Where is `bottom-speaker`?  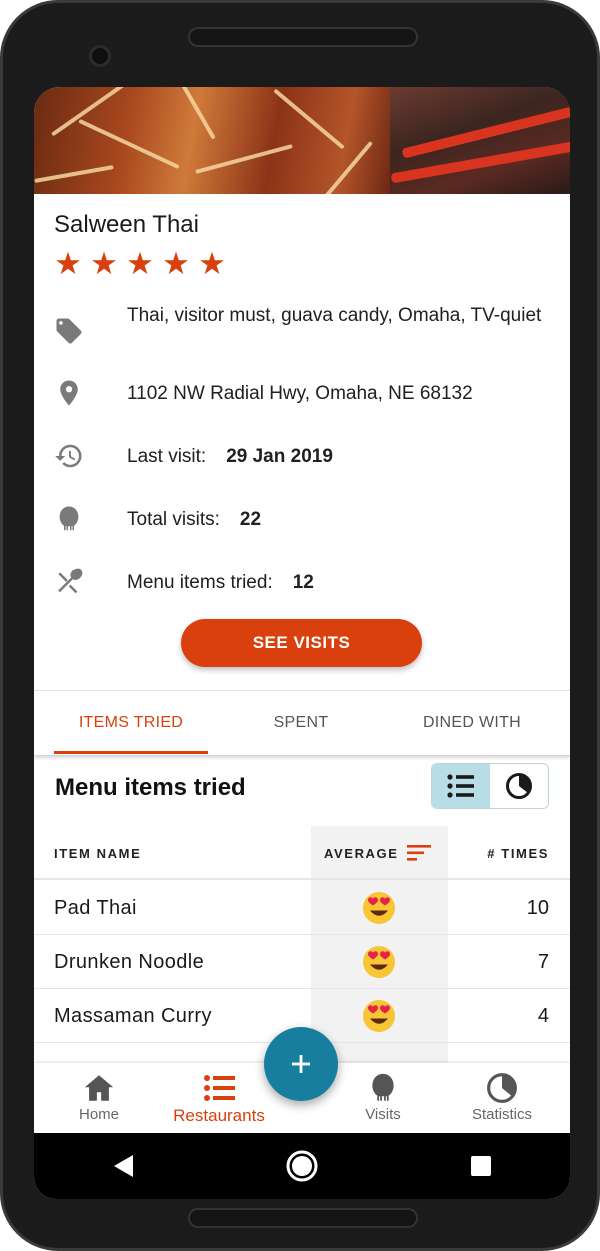
bottom-speaker is located at coordinates (303, 1218).